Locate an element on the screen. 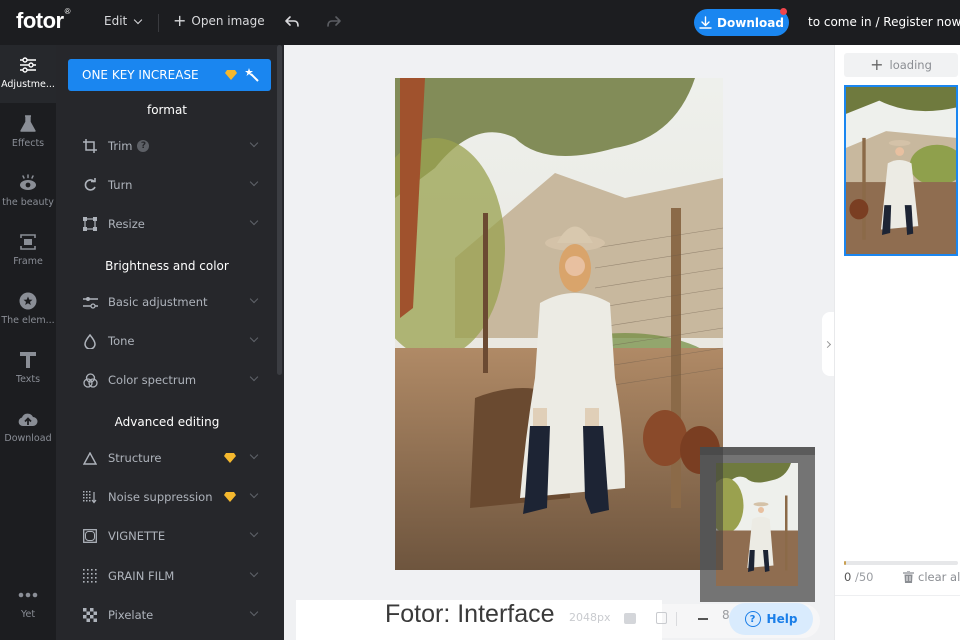  open-image-label: Open image is located at coordinates (228, 21).